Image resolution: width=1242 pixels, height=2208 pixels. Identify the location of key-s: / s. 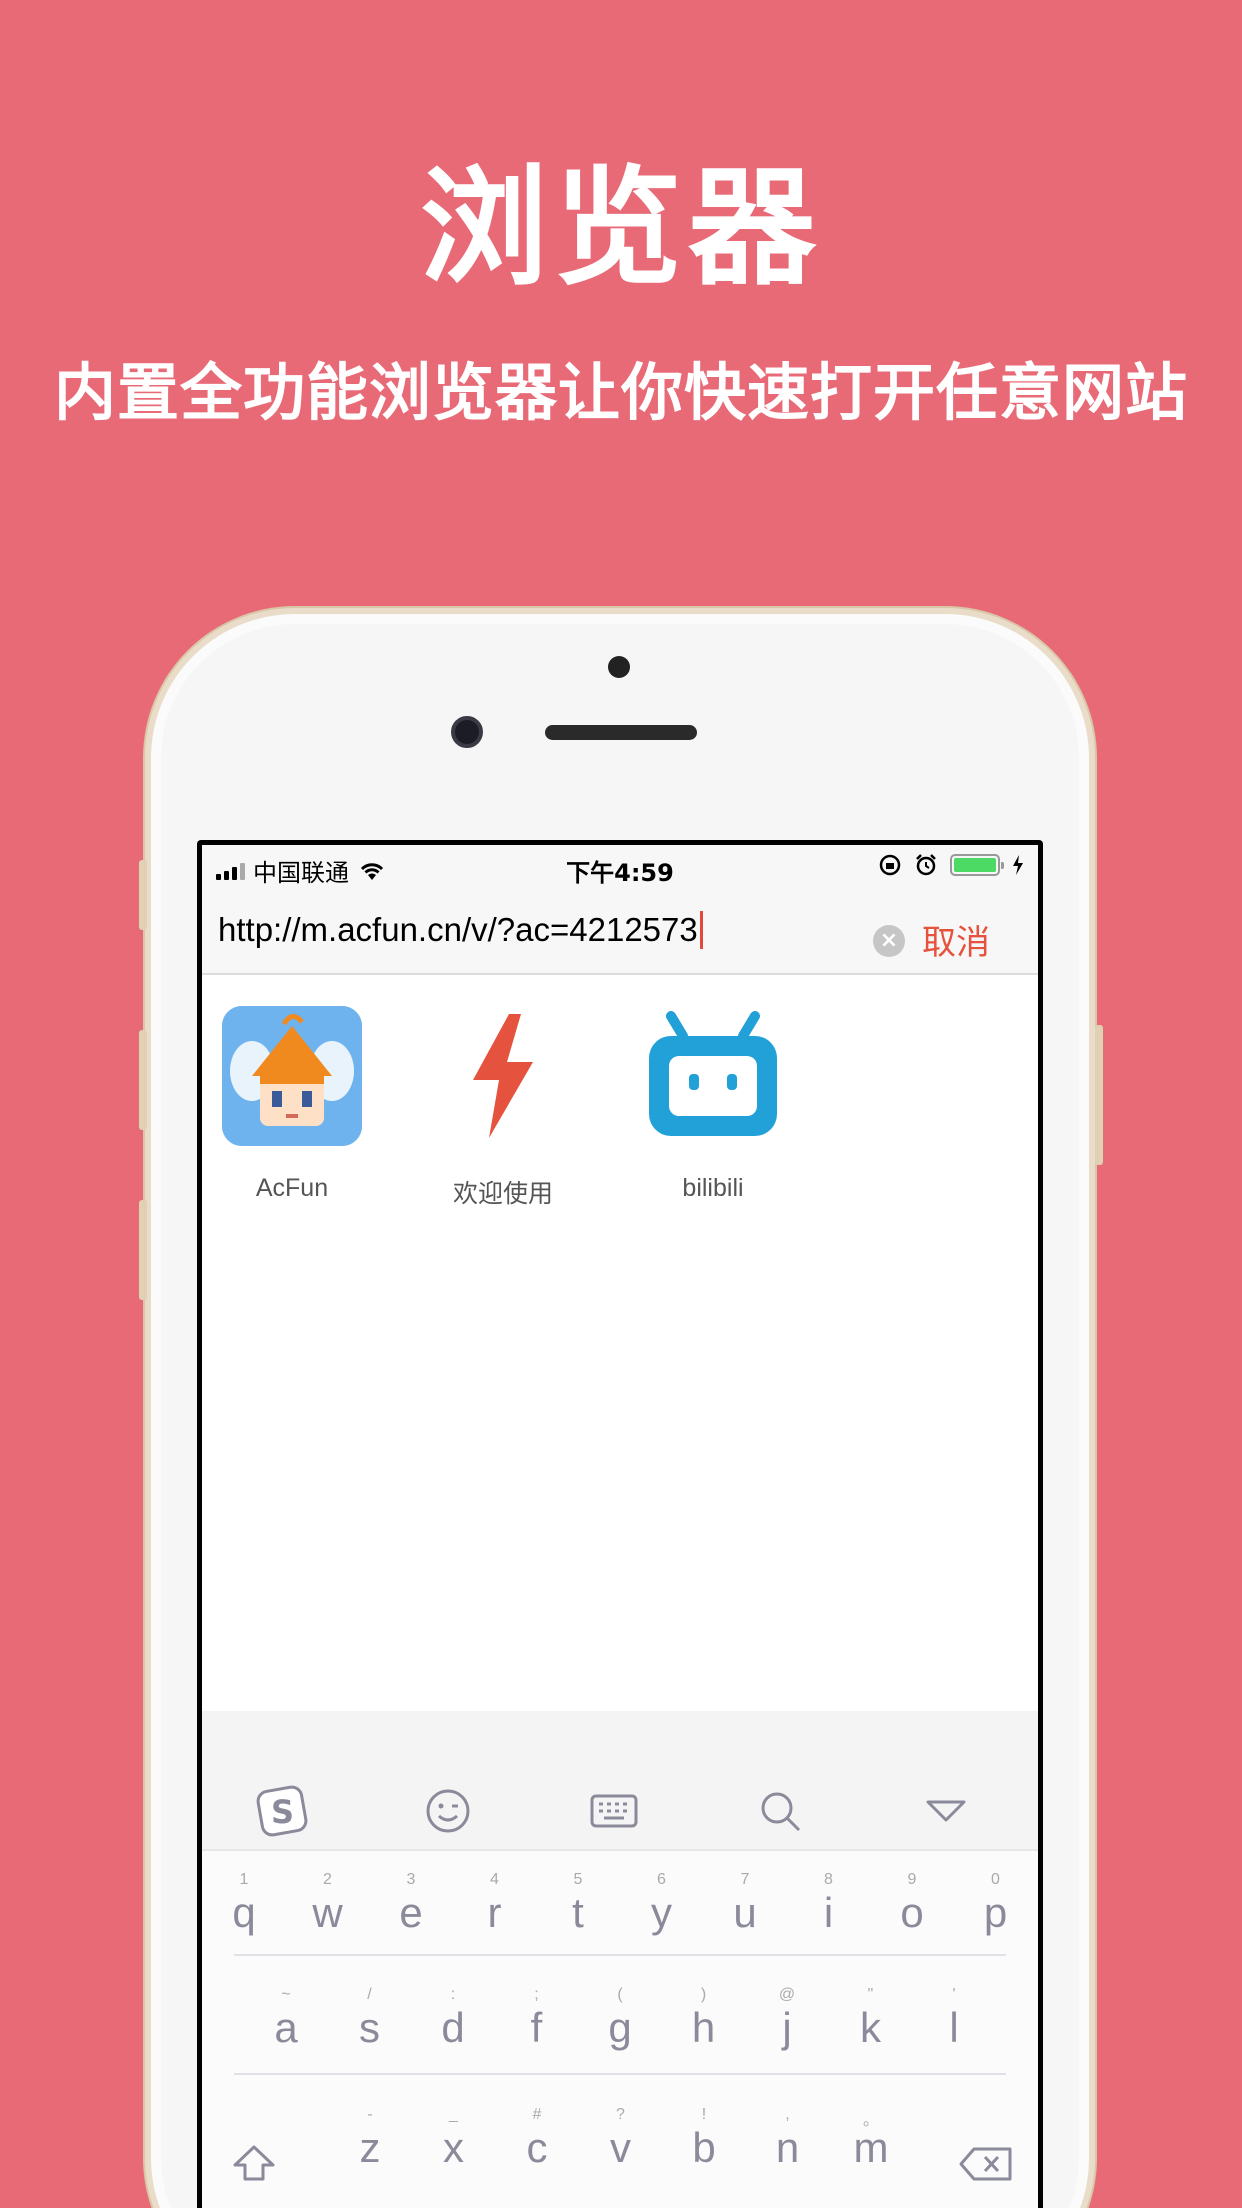
(370, 2018).